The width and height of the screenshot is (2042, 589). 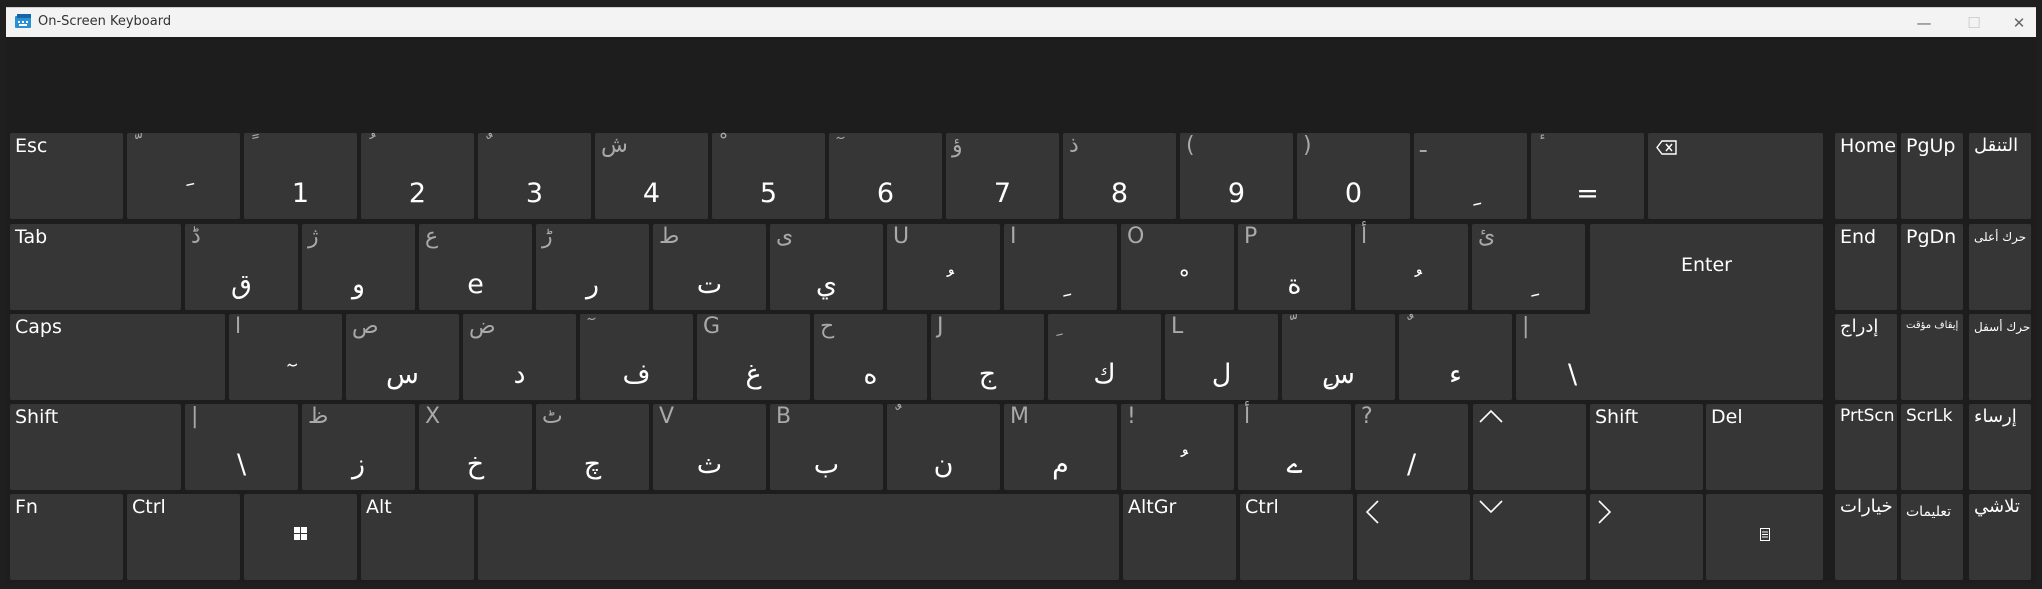 I want to click on key-prtscn-label: PrtScn, so click(x=1867, y=416).